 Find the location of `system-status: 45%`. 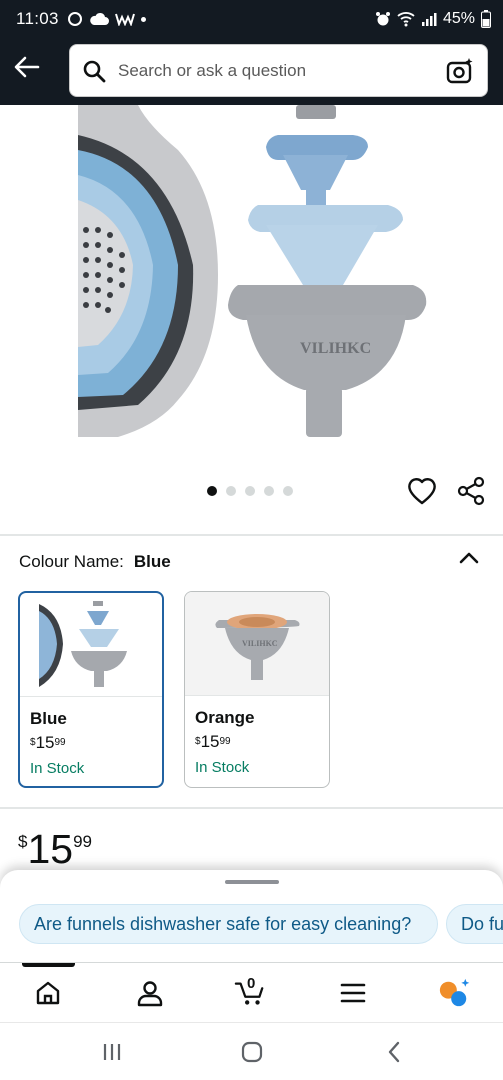

system-status: 45% is located at coordinates (433, 19).